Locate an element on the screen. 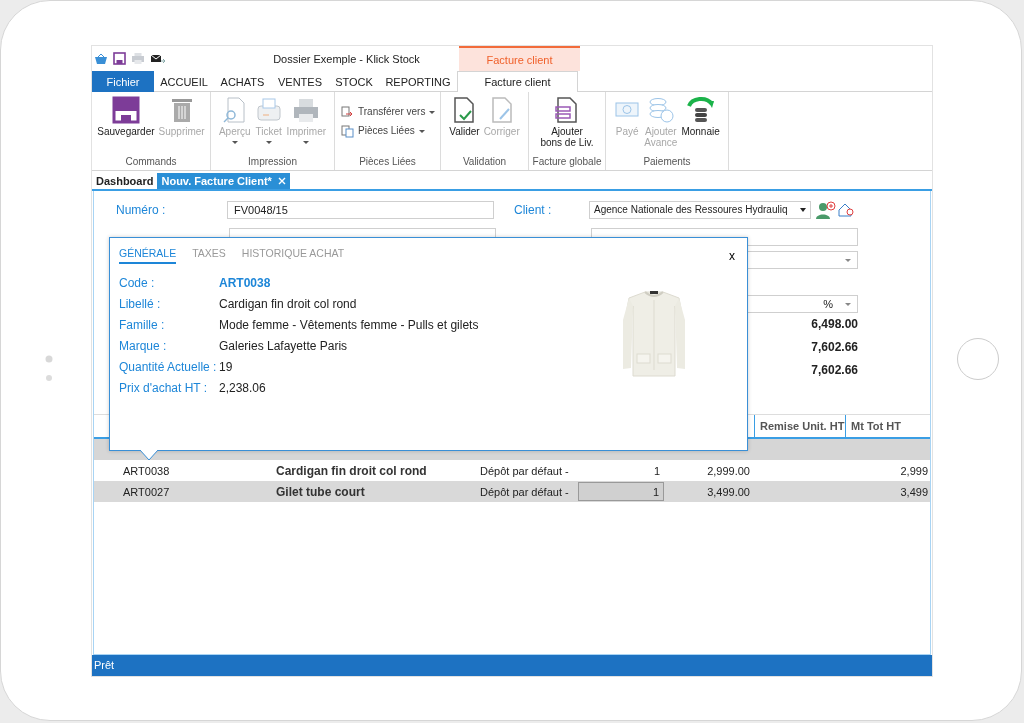  field-value: Cardigan fin droit col rond is located at coordinates (288, 303).